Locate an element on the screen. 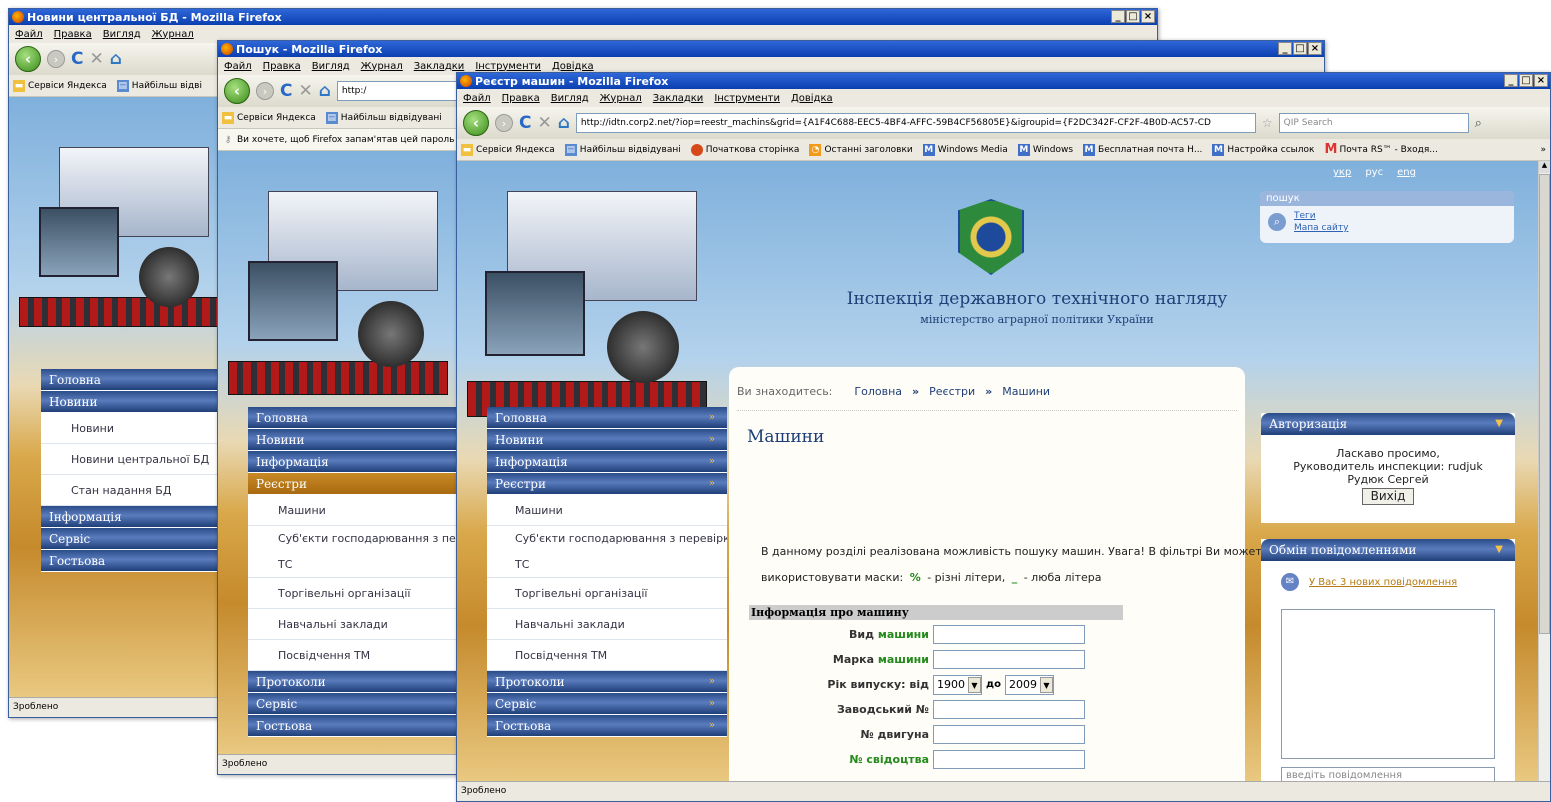  machine-brand-input is located at coordinates (1009, 659).